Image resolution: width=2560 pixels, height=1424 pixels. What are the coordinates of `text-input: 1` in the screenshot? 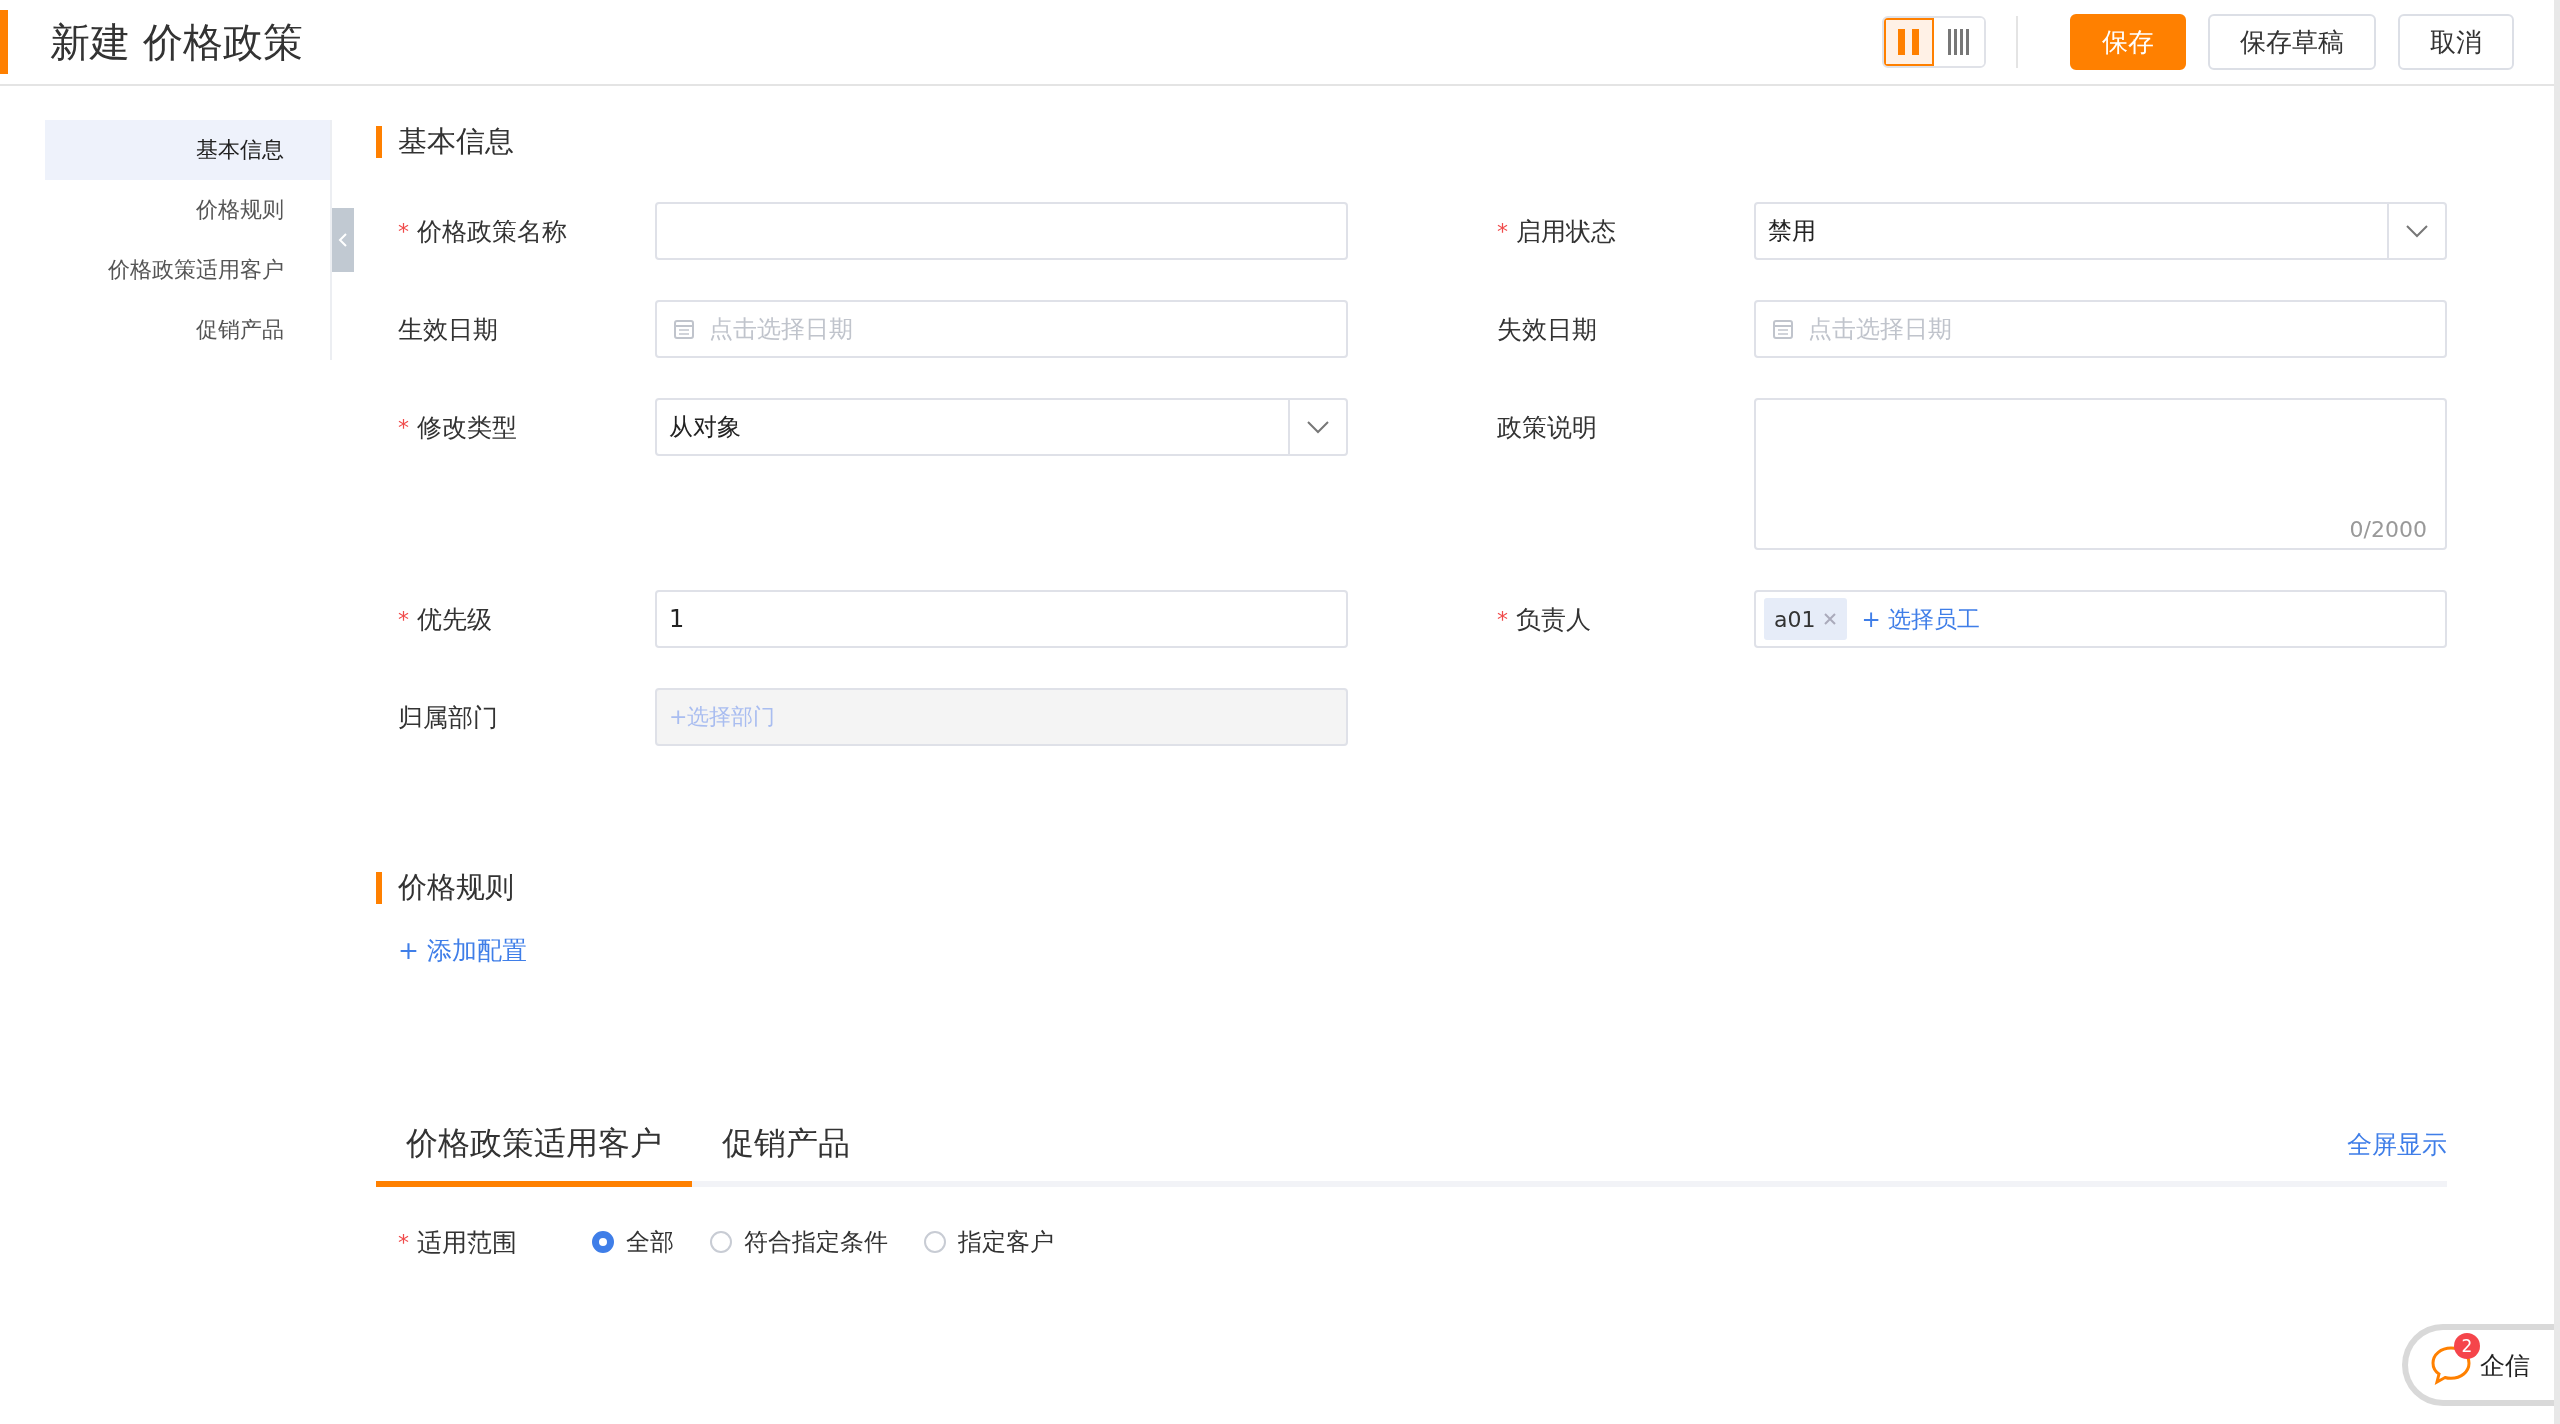 It's located at (1001, 619).